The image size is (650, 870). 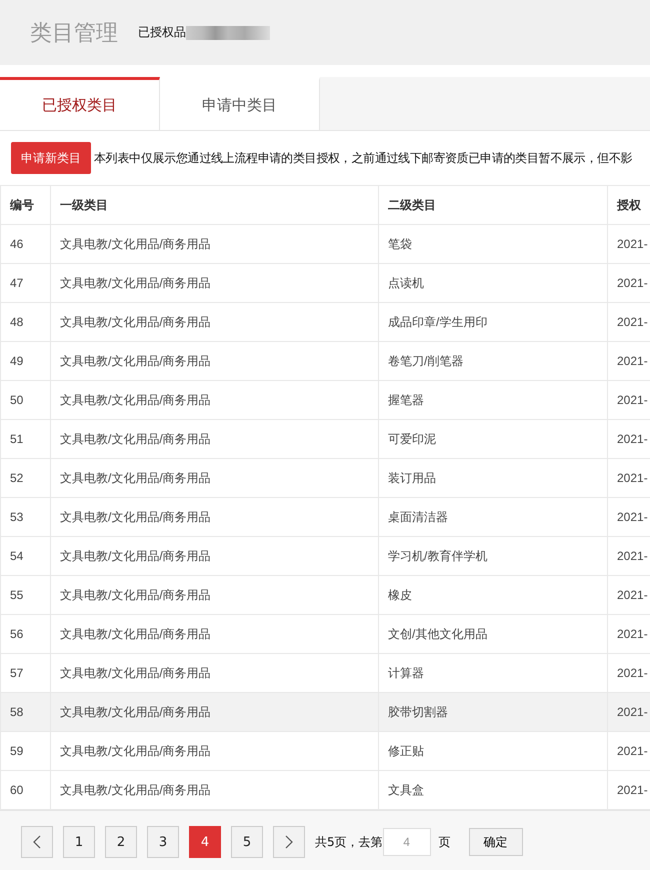 What do you see at coordinates (426, 361) in the screenshot?
I see `table-cell: 卷笔刀/削笔器` at bounding box center [426, 361].